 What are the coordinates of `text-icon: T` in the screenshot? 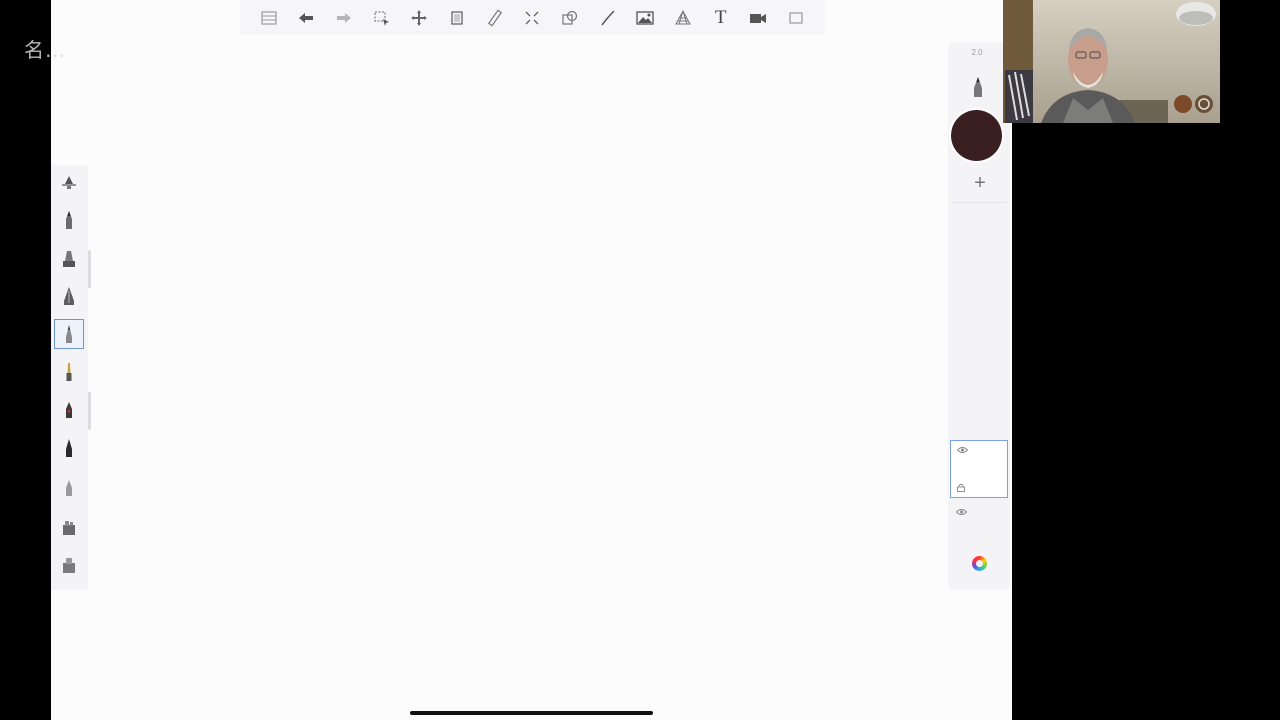 It's located at (721, 18).